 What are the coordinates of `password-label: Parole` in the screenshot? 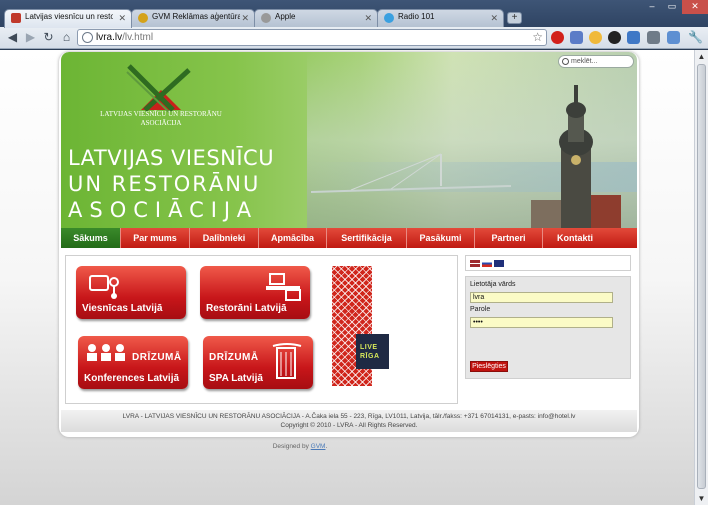 It's located at (480, 309).